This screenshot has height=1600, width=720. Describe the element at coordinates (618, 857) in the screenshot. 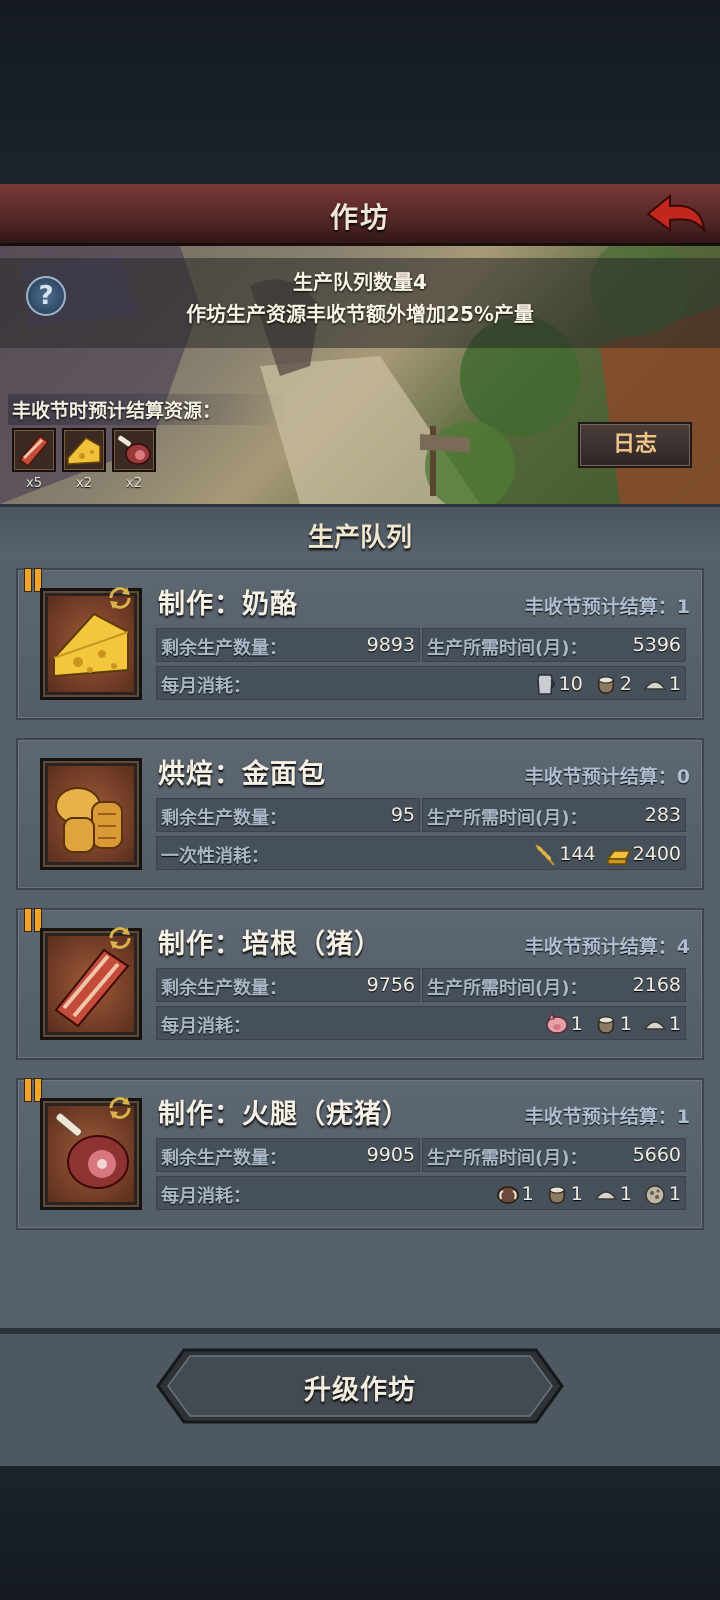

I see `gold-bar-icon` at that location.